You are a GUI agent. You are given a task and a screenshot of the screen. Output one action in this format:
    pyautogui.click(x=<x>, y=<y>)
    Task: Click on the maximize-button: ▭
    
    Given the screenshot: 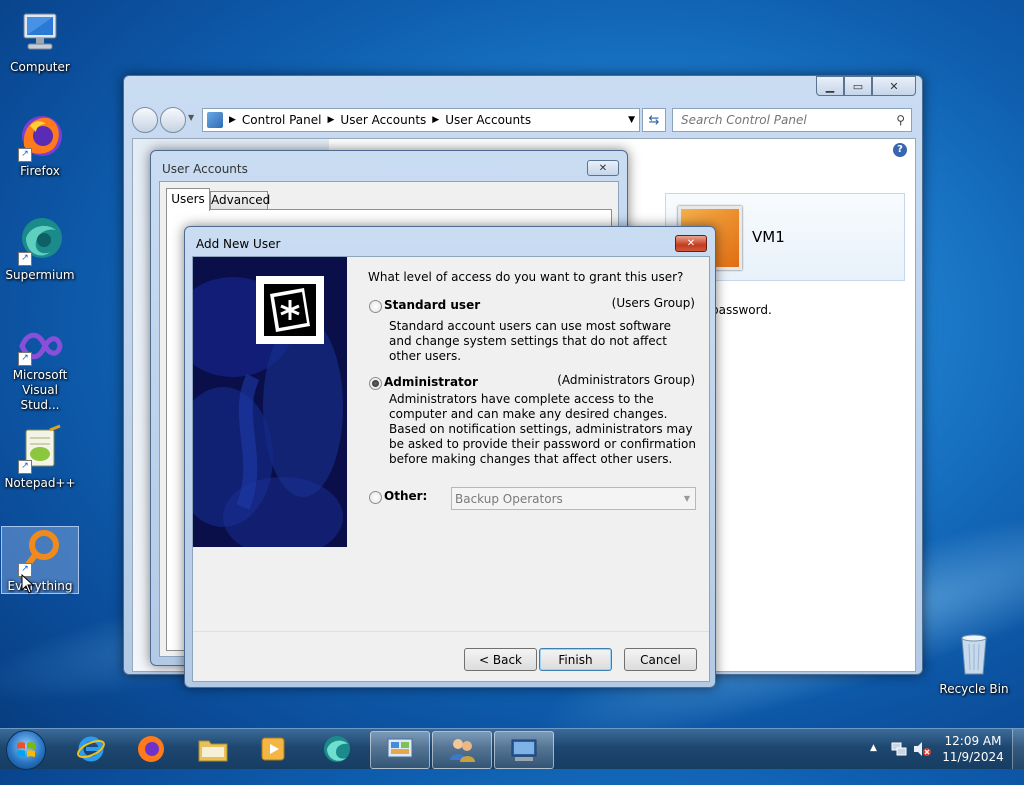 What is the action you would take?
    pyautogui.click(x=858, y=86)
    